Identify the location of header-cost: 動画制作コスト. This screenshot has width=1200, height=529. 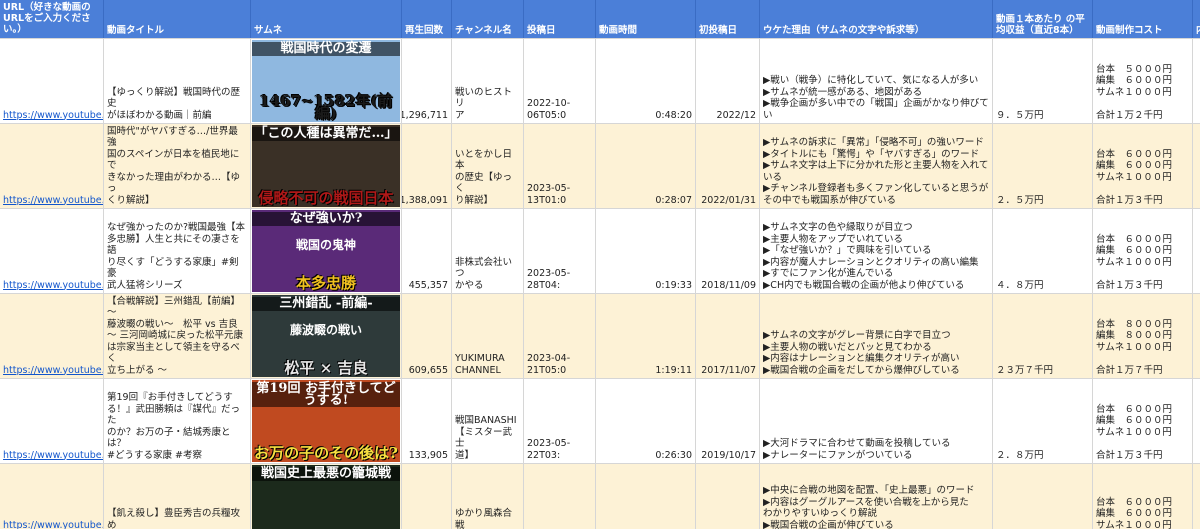
(1143, 19).